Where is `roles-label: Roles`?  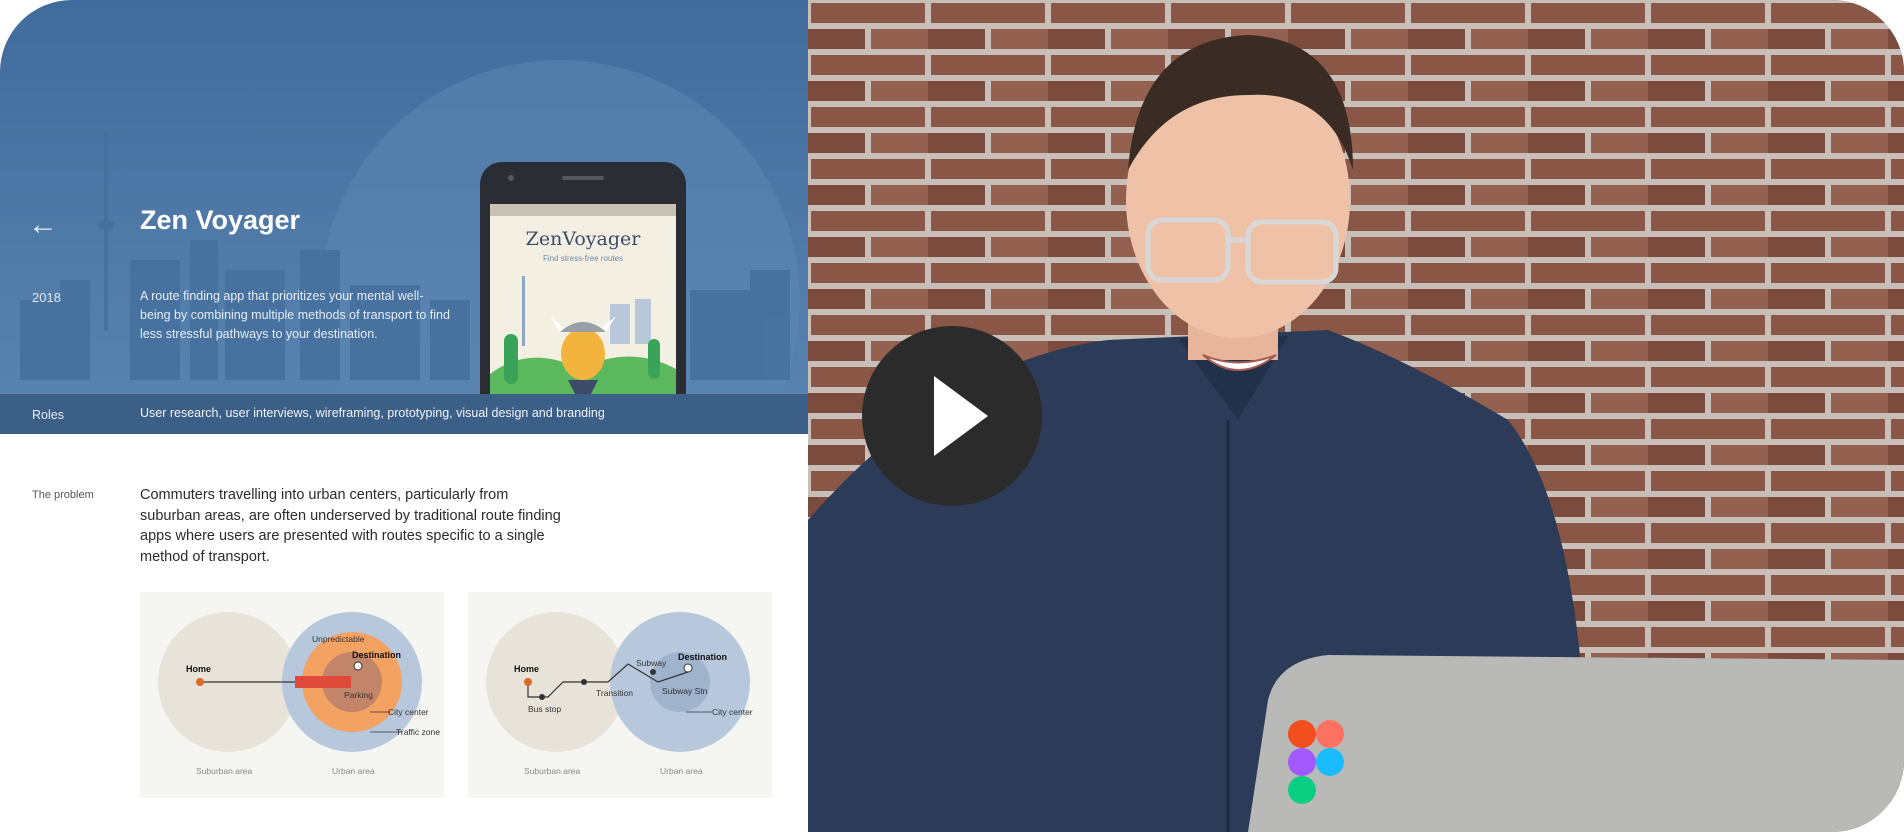 roles-label: Roles is located at coordinates (48, 415).